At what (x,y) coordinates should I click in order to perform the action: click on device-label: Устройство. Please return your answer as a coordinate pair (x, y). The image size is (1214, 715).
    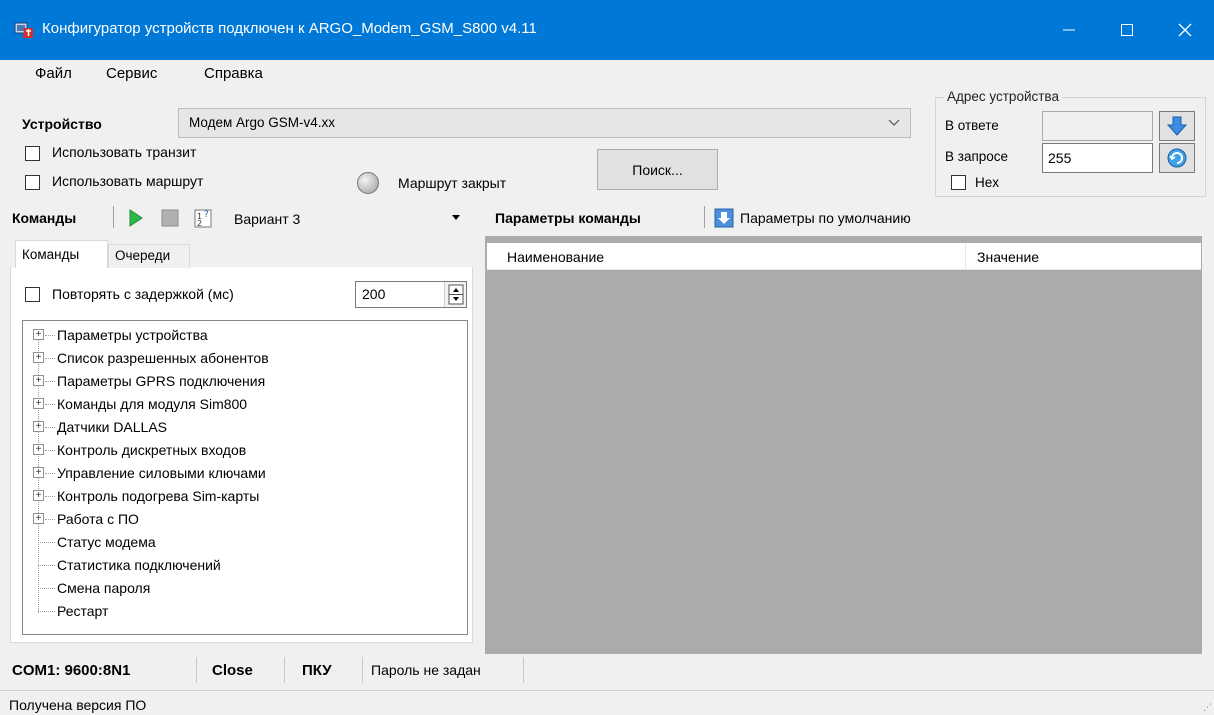
    Looking at the image, I should click on (62, 124).